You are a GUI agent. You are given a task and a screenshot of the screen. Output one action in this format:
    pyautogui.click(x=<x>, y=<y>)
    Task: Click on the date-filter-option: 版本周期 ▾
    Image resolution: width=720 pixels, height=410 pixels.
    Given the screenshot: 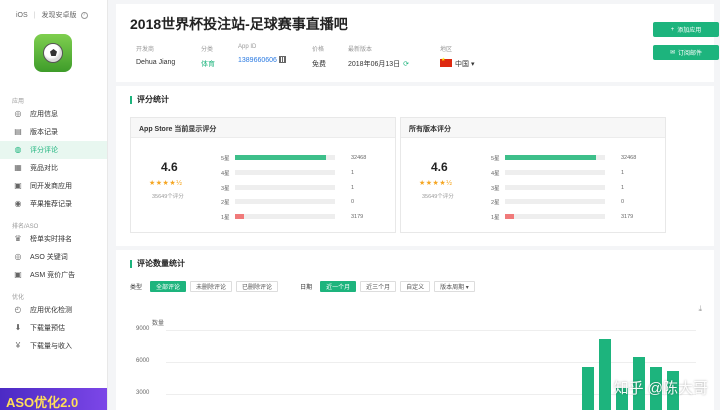 What is the action you would take?
    pyautogui.click(x=454, y=286)
    